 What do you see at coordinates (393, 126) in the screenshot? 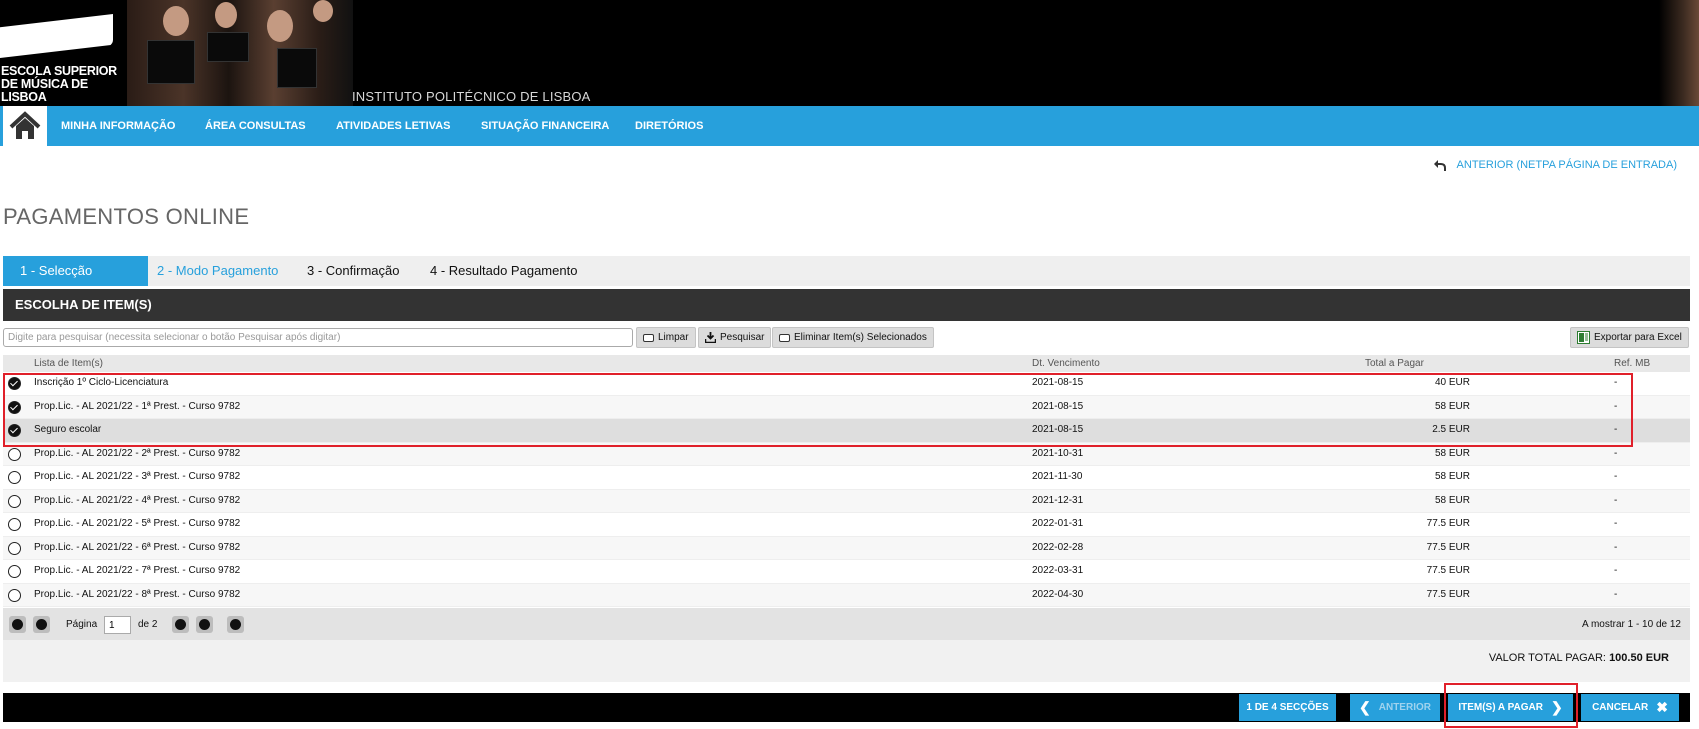
I see `nav-atividades-letivas: ATIVIDADES LETIVAS` at bounding box center [393, 126].